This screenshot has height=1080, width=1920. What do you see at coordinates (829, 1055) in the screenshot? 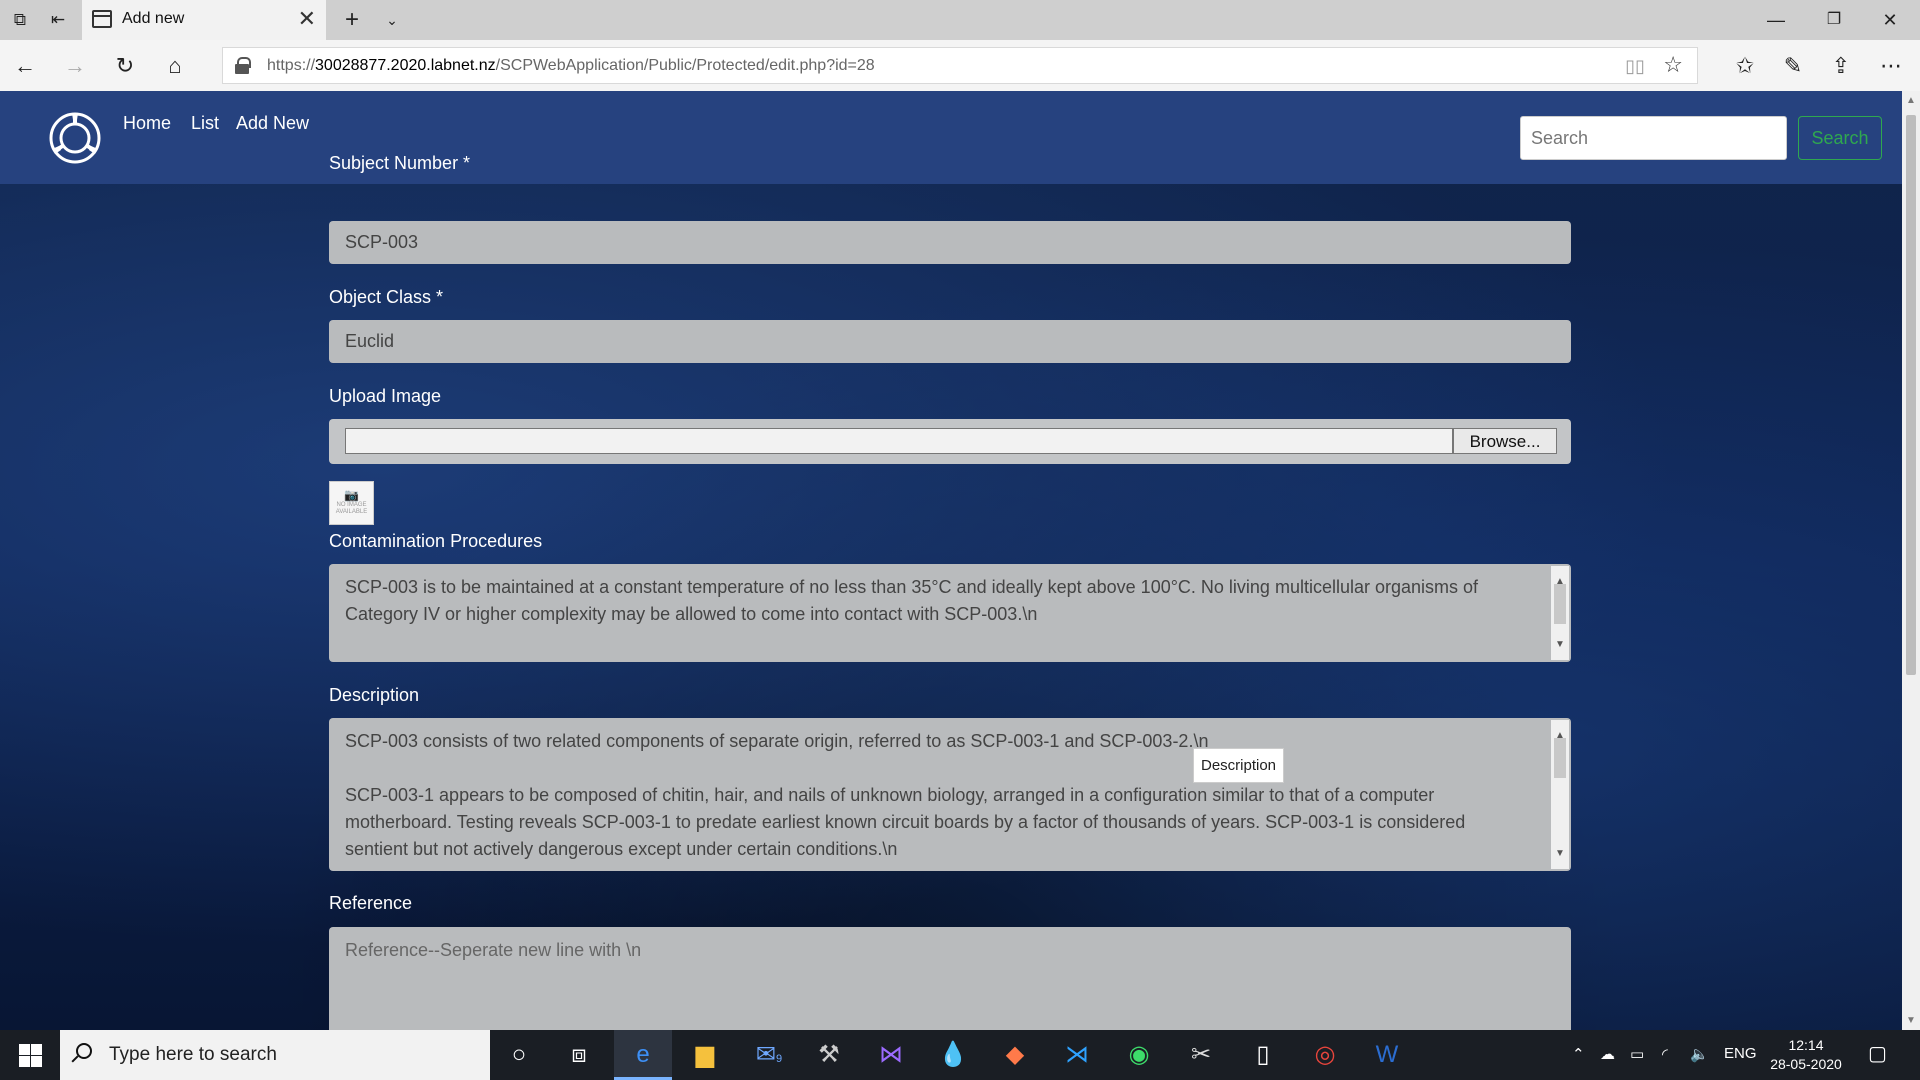
I see `tools-app-icon: ⚒` at bounding box center [829, 1055].